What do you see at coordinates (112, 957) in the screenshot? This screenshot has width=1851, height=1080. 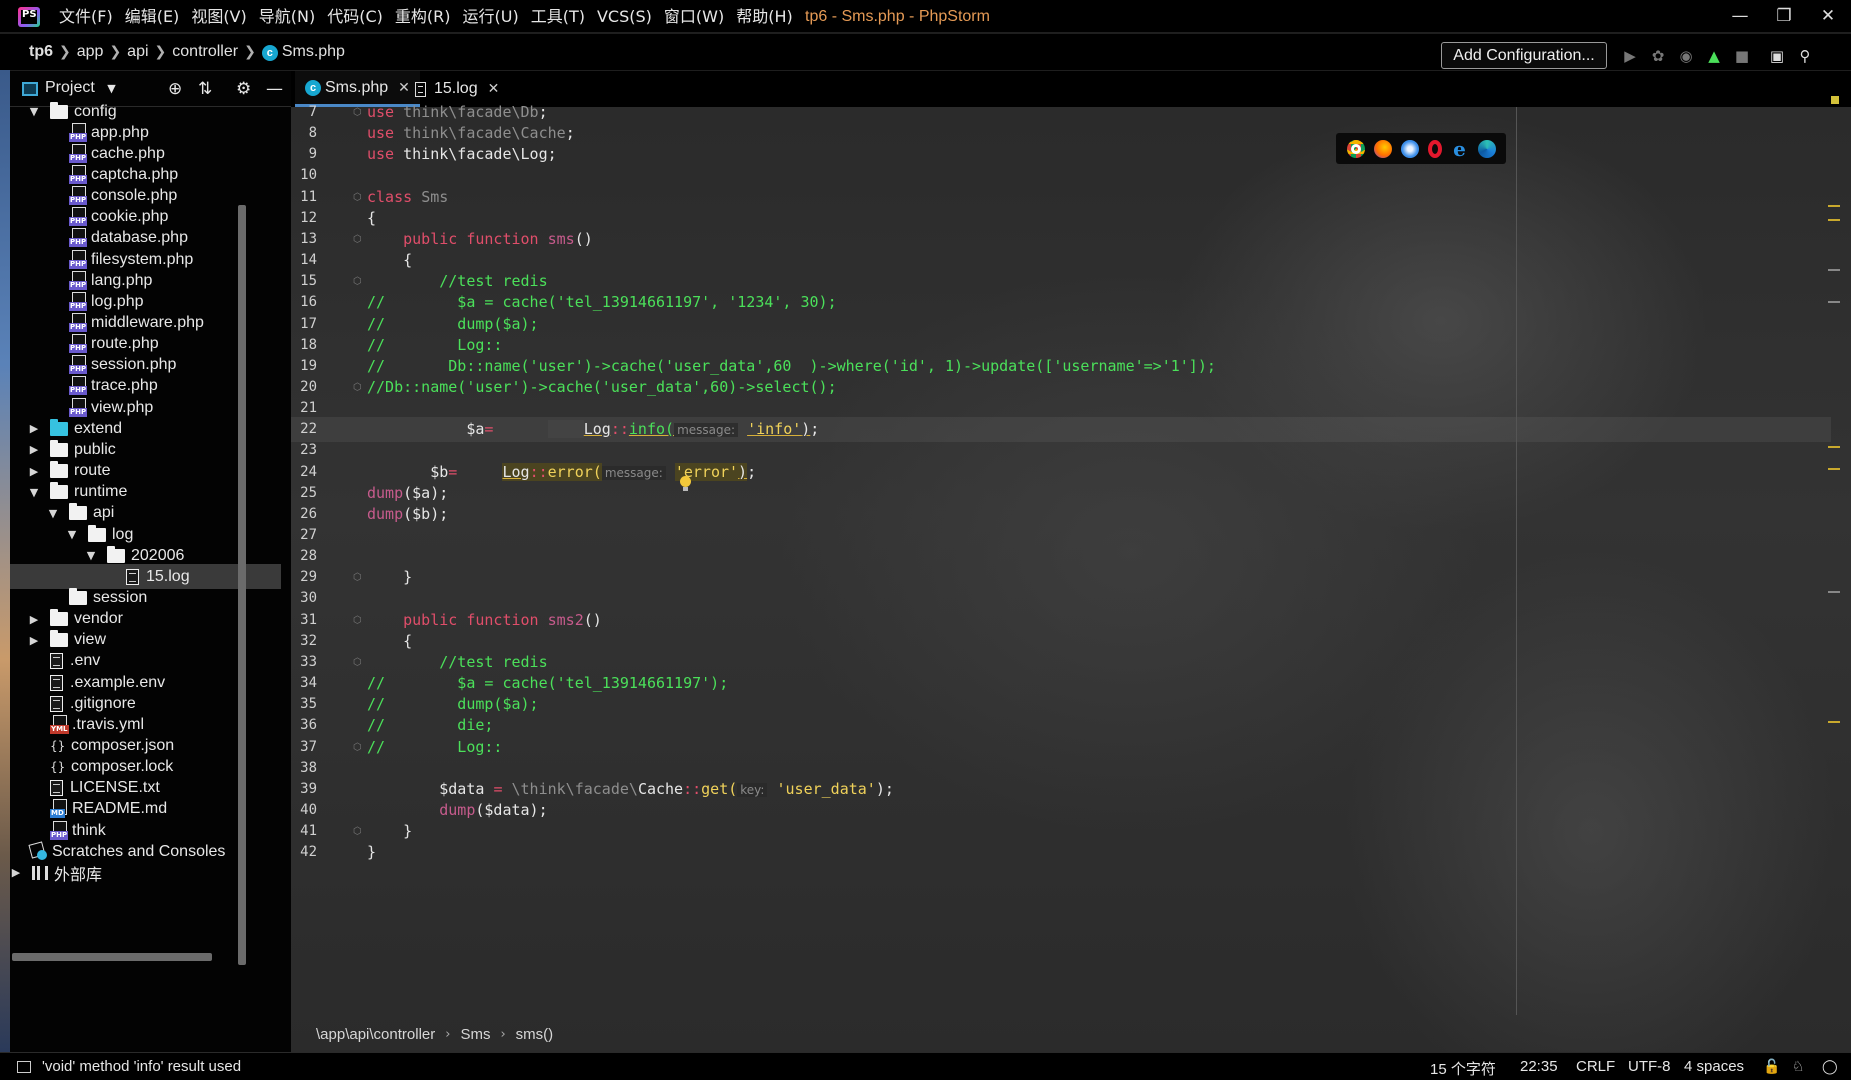 I see `tree-horizontal-scrollbar` at bounding box center [112, 957].